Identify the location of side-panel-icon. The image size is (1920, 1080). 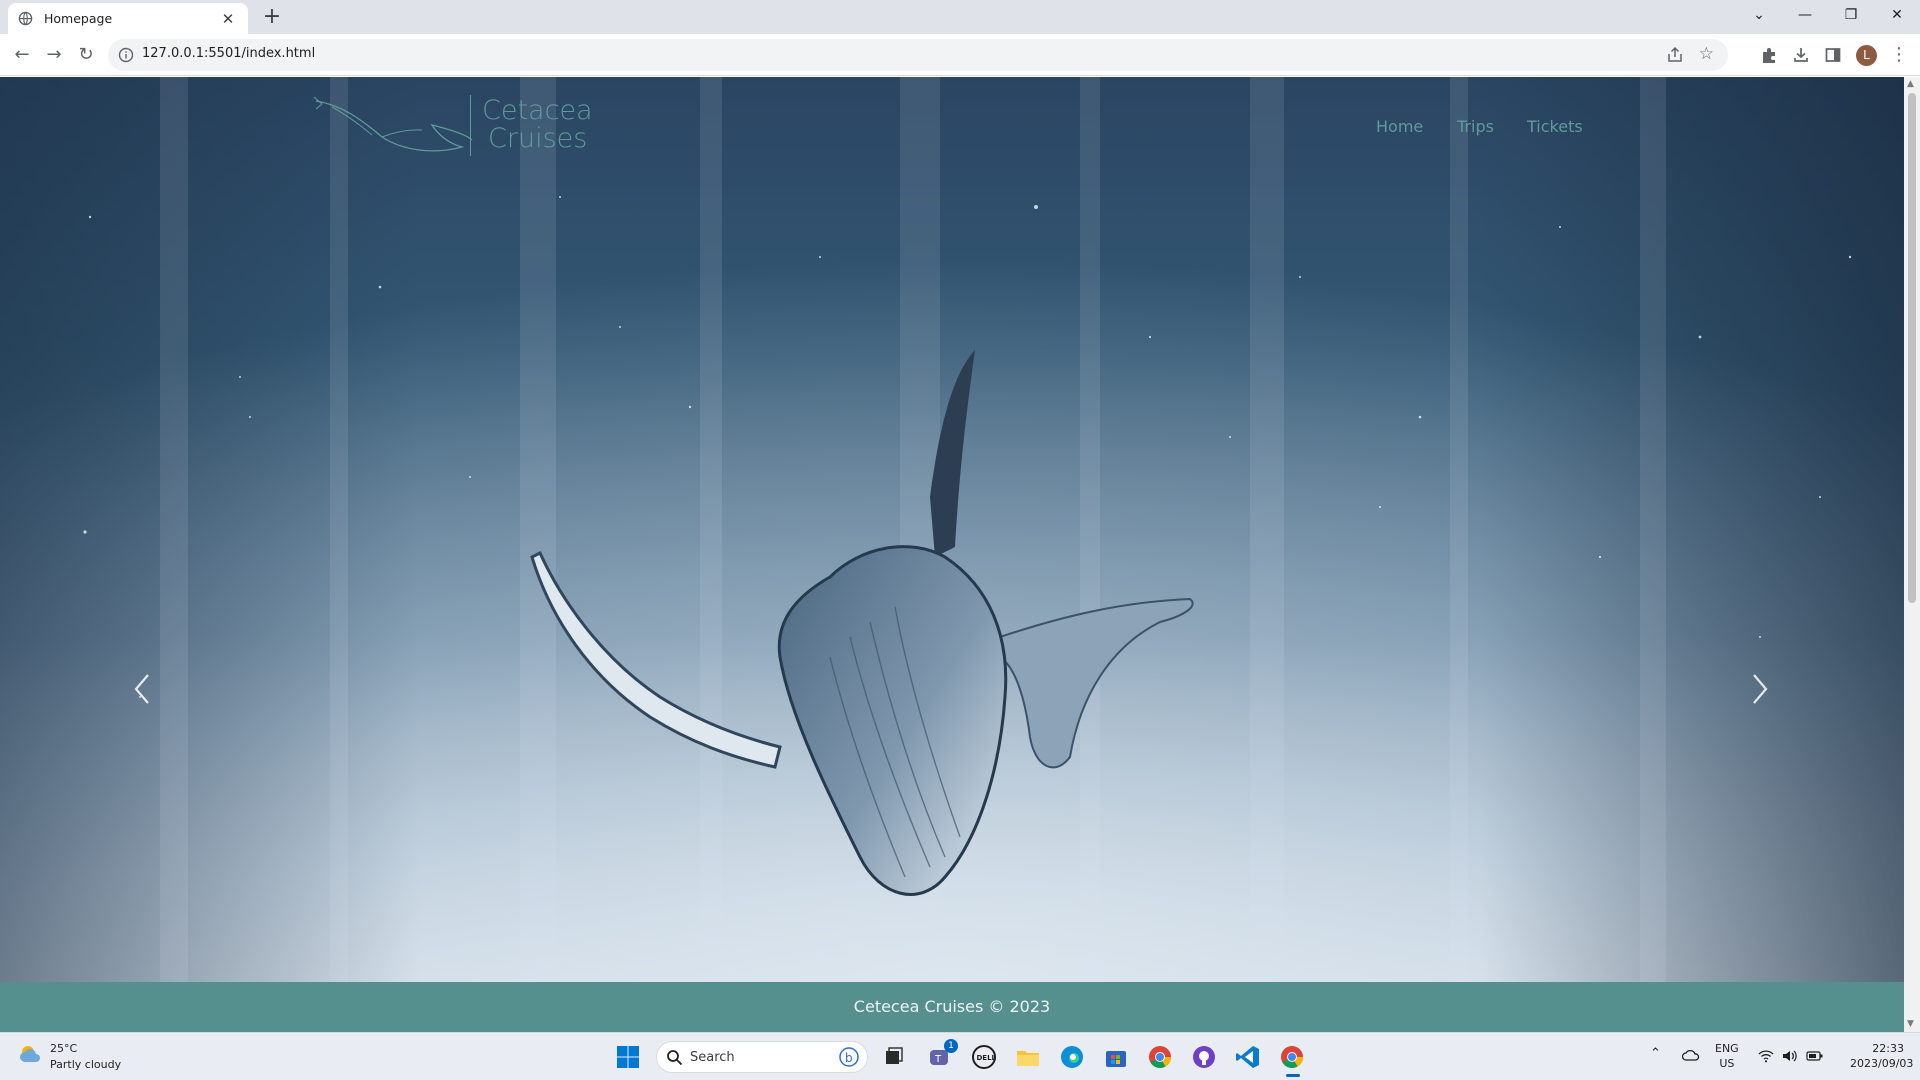
(1833, 55).